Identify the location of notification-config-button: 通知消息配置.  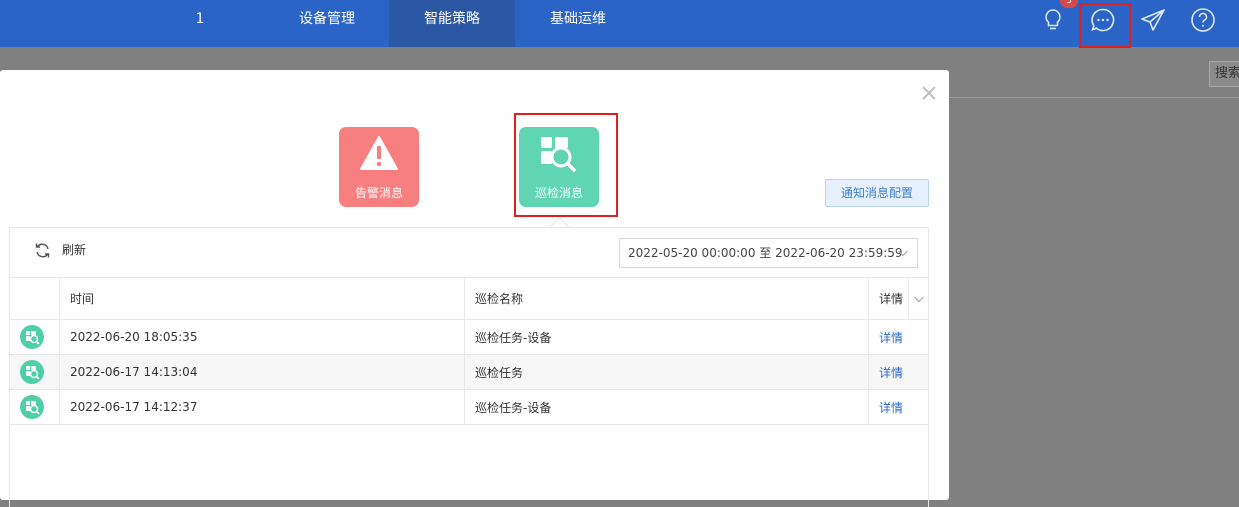
(877, 193).